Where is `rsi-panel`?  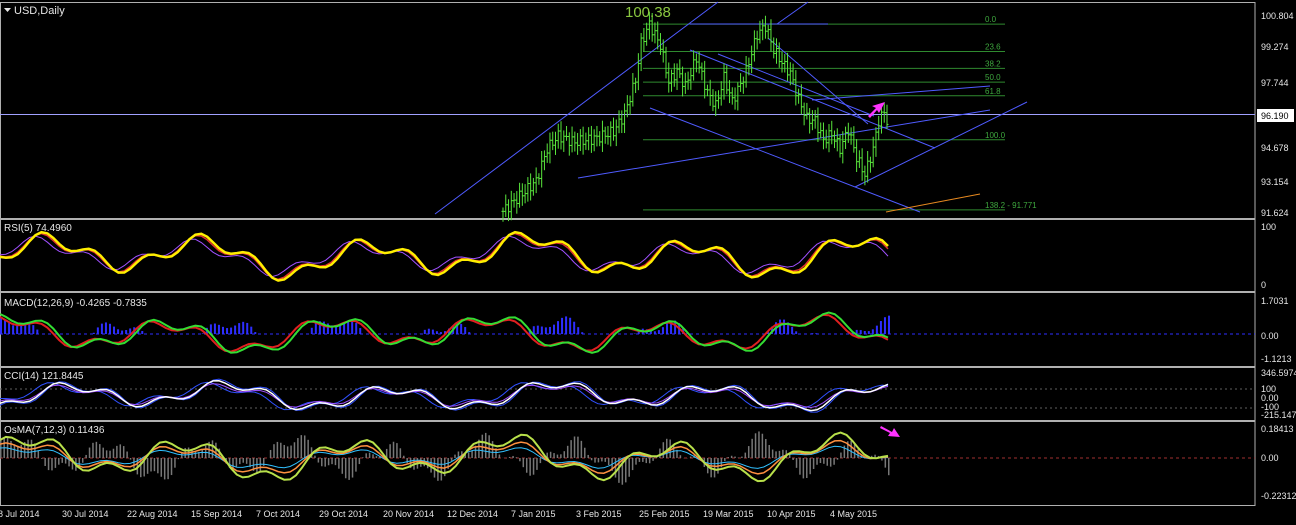
rsi-panel is located at coordinates (444, 256).